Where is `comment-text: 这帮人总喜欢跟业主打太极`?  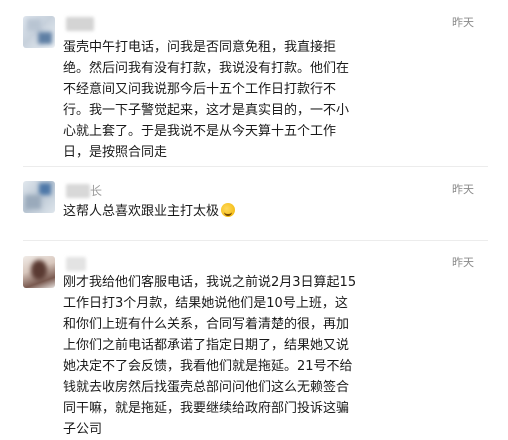 comment-text: 这帮人总喜欢跟业主打太极 is located at coordinates (213, 211).